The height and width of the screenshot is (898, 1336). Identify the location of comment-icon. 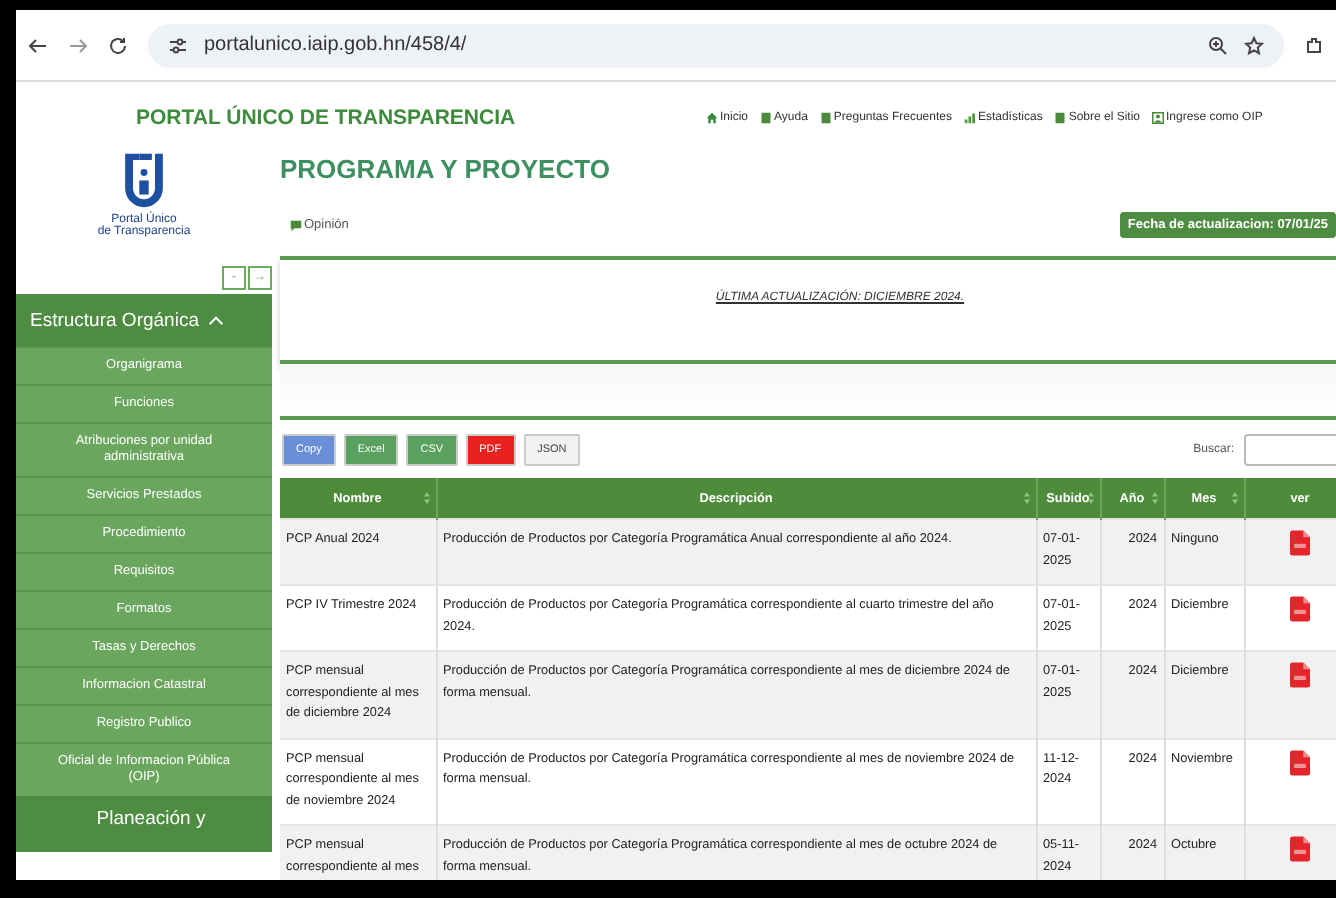
(296, 225).